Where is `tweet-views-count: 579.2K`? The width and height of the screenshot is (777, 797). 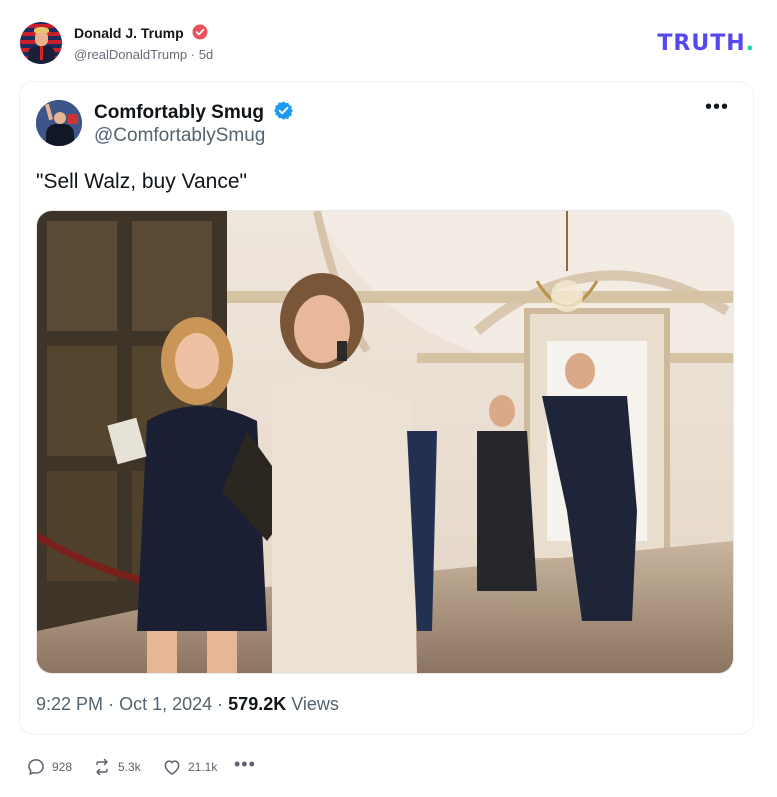 tweet-views-count: 579.2K is located at coordinates (257, 704).